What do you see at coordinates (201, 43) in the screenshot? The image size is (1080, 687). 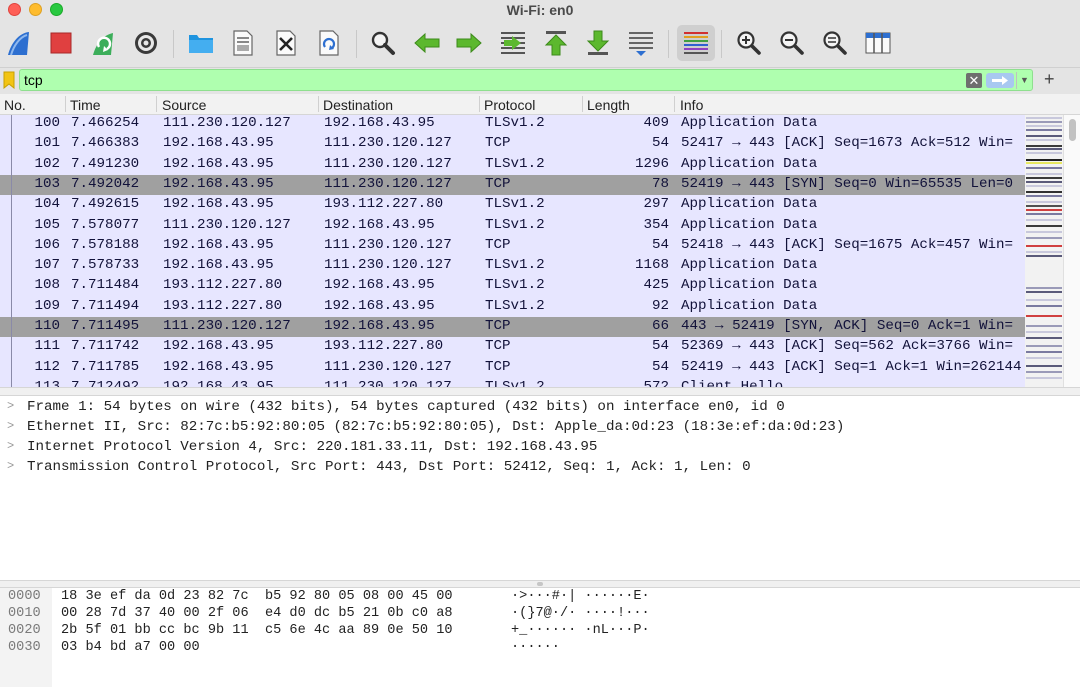 I see `open-file-icon` at bounding box center [201, 43].